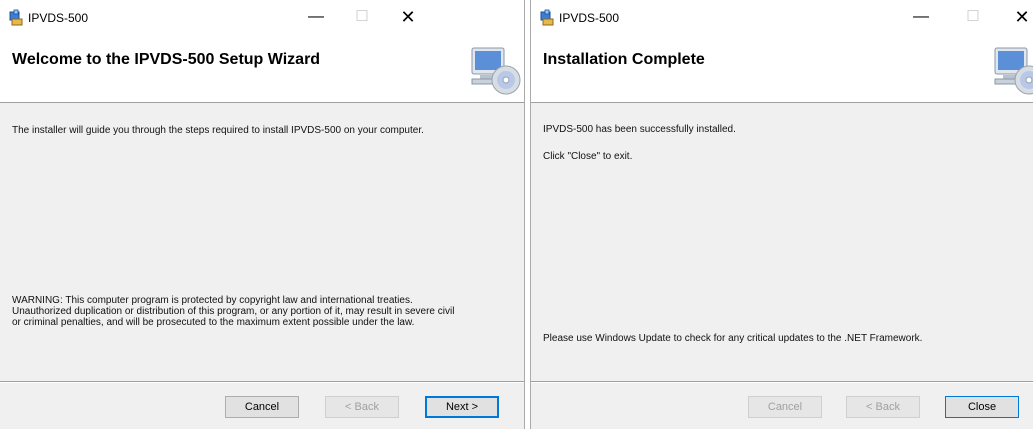  I want to click on close-instruction: Click "Close" to exit., so click(588, 156).